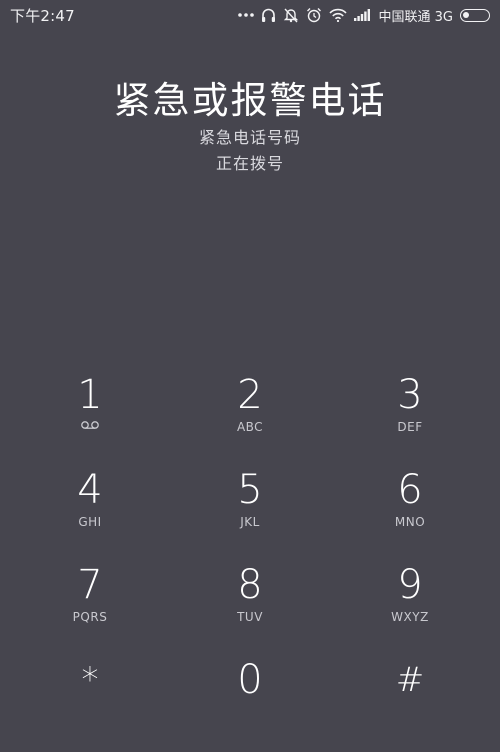 The height and width of the screenshot is (752, 500). Describe the element at coordinates (90, 617) in the screenshot. I see `key-letters: PQRS` at that location.